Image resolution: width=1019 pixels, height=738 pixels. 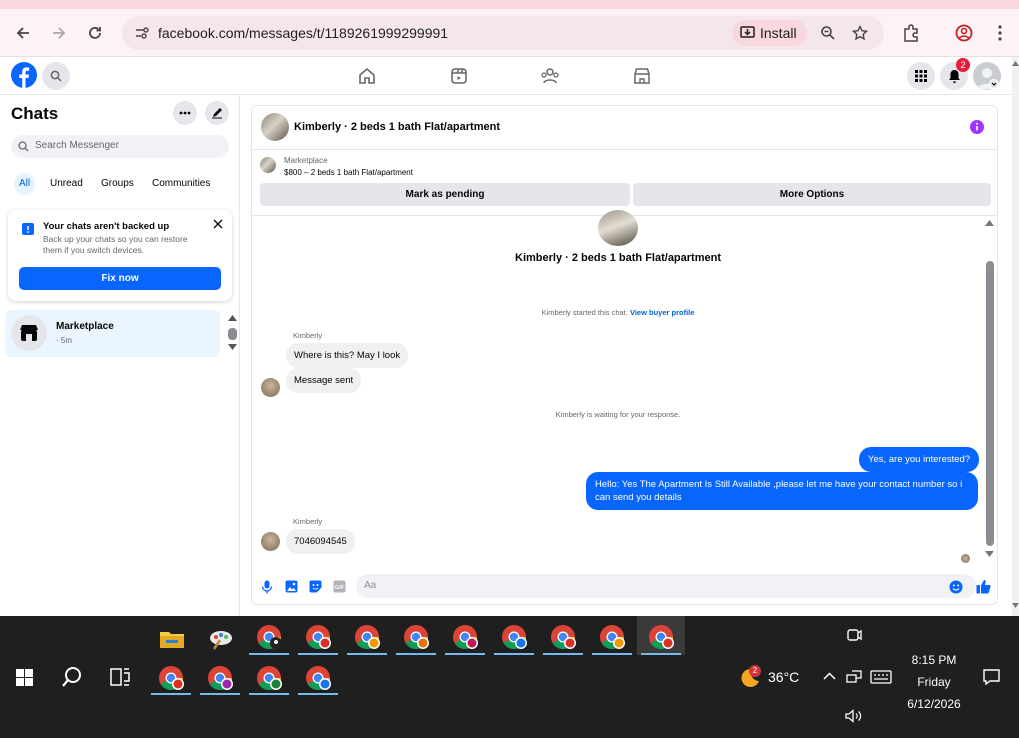 What do you see at coordinates (367, 76) in the screenshot?
I see `home-icon` at bounding box center [367, 76].